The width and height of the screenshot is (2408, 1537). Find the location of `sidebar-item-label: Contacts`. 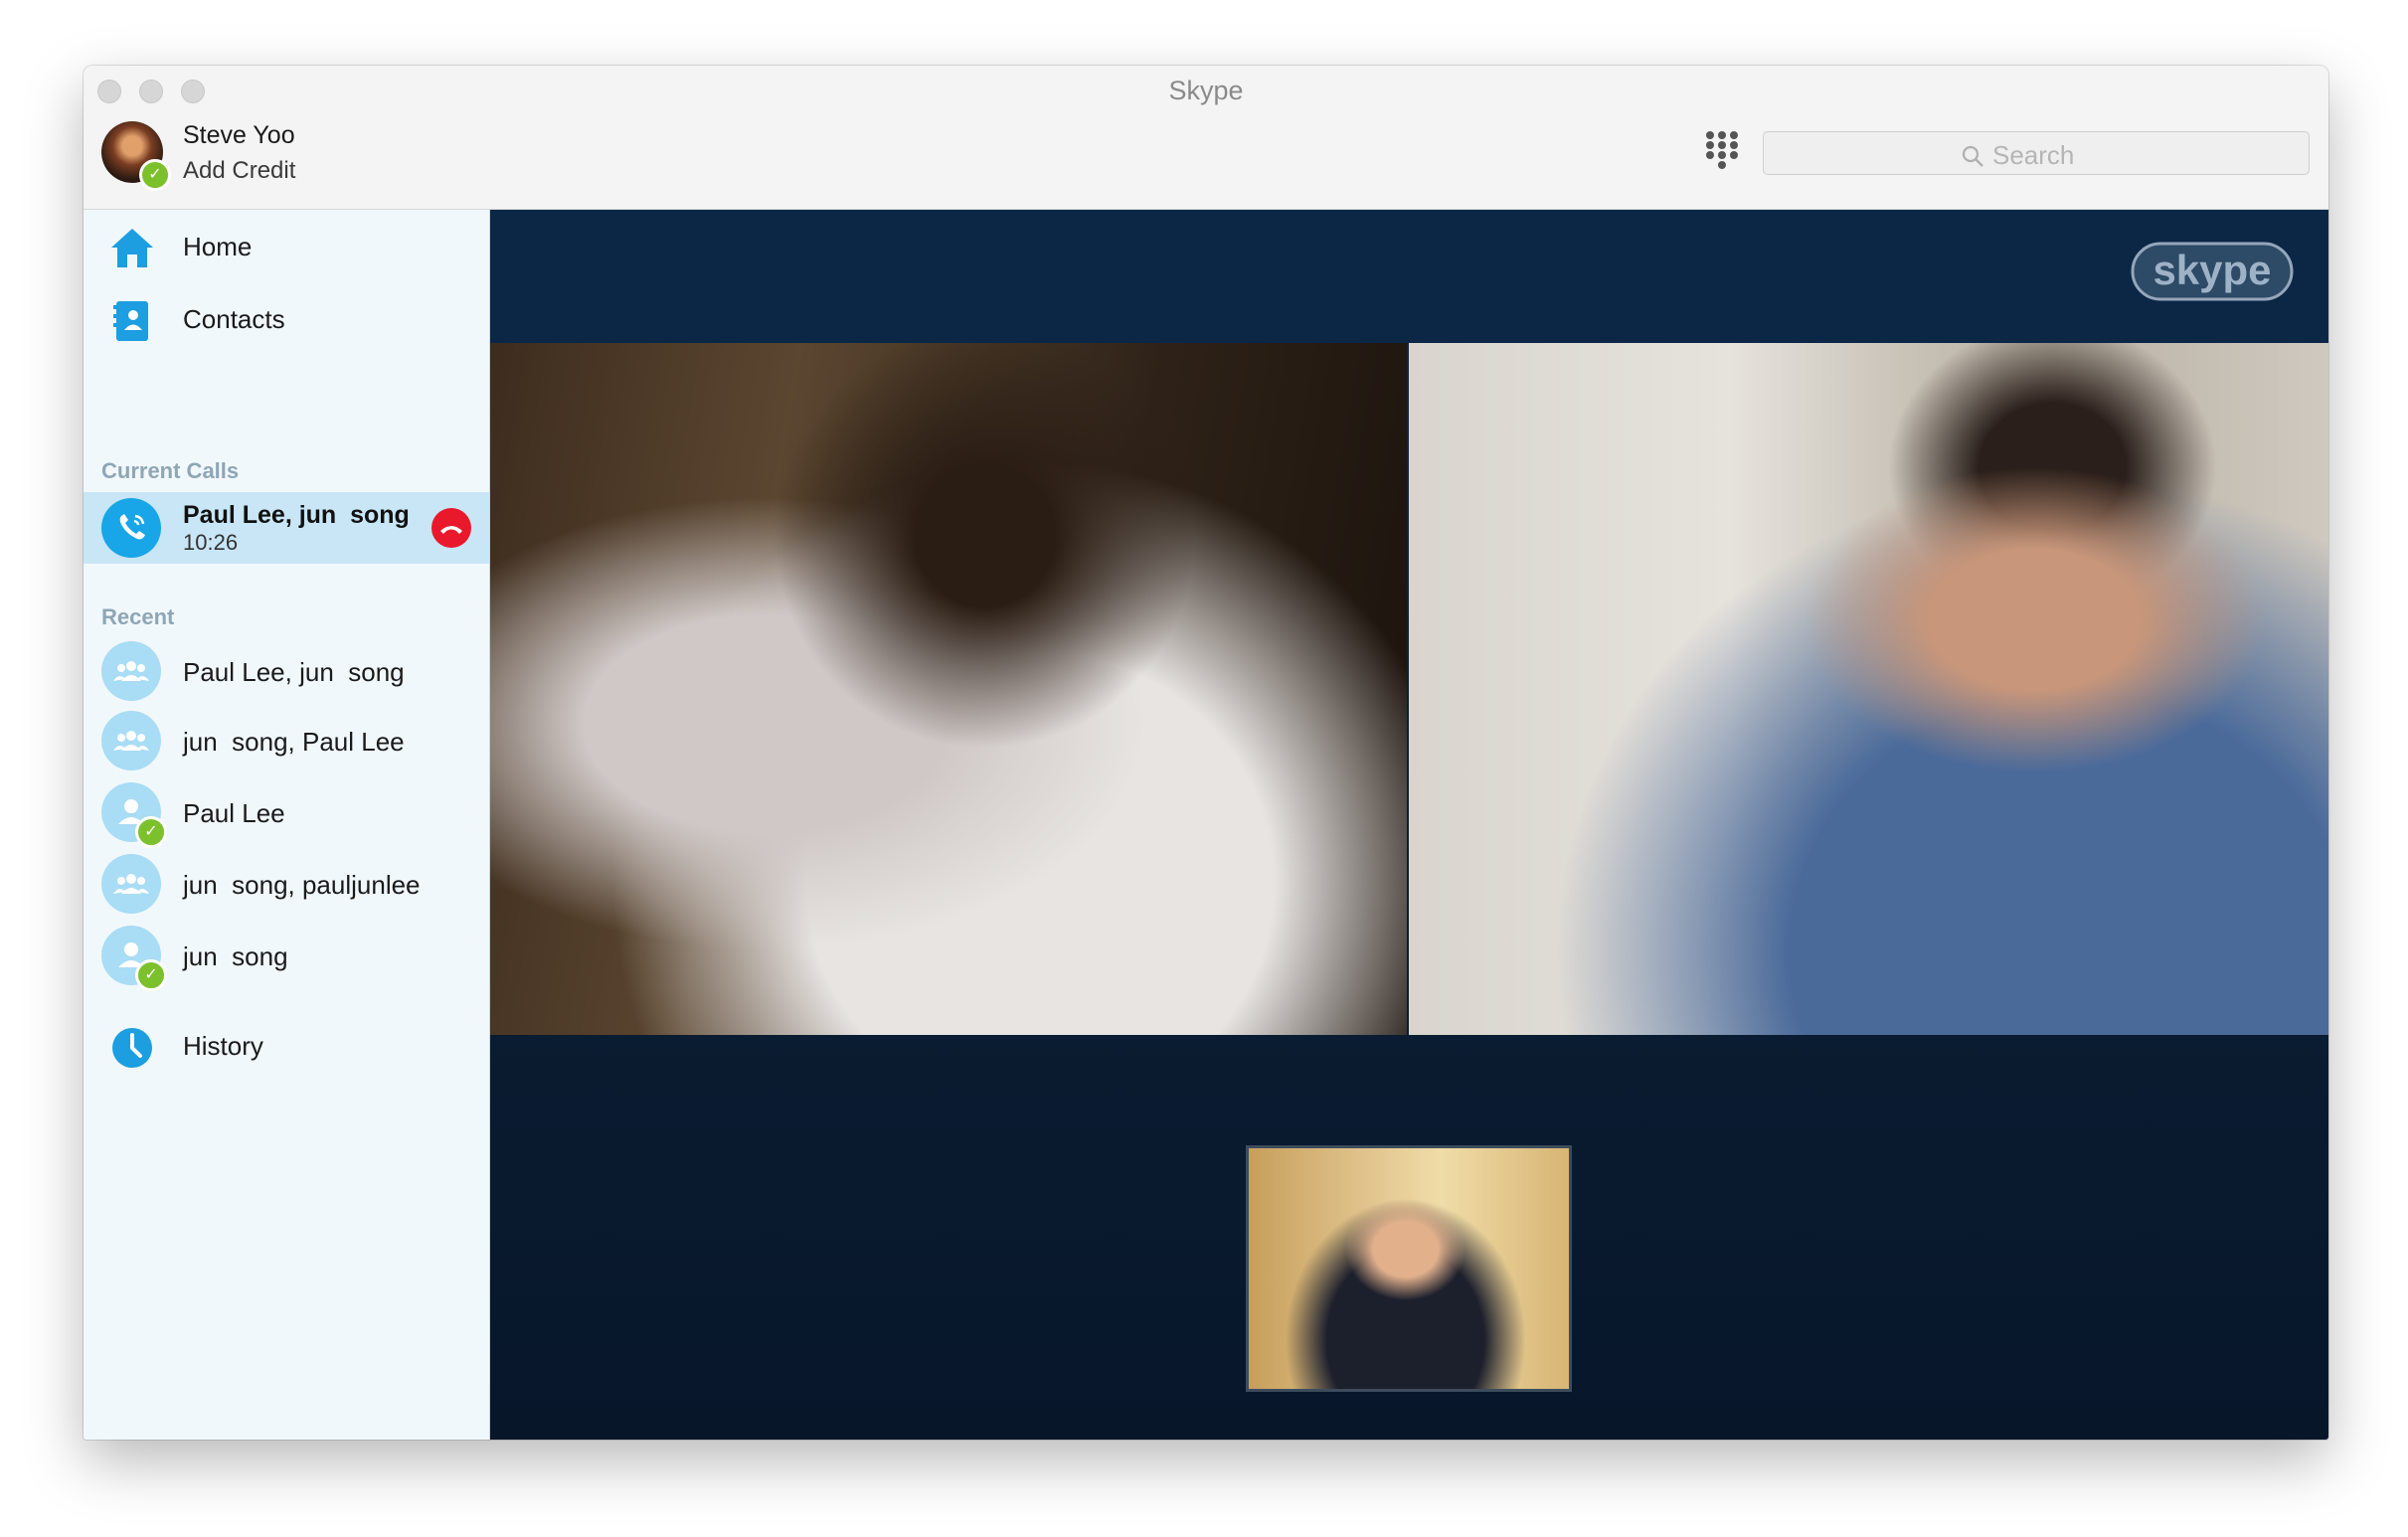

sidebar-item-label: Contacts is located at coordinates (234, 319).